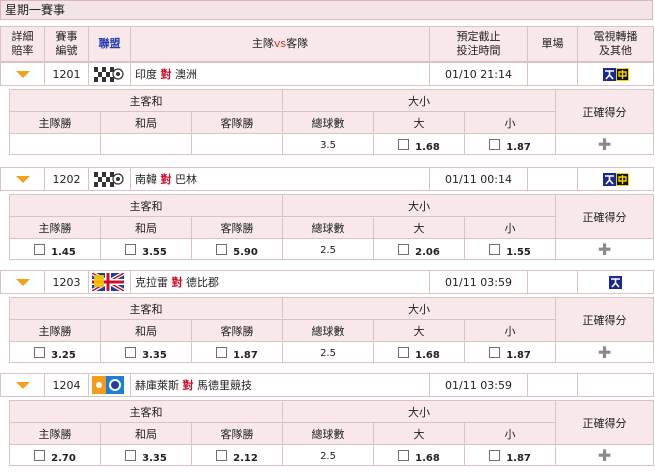 This screenshot has height=473, width=655. I want to click on header-match-no: 賽事 編號, so click(66, 44).